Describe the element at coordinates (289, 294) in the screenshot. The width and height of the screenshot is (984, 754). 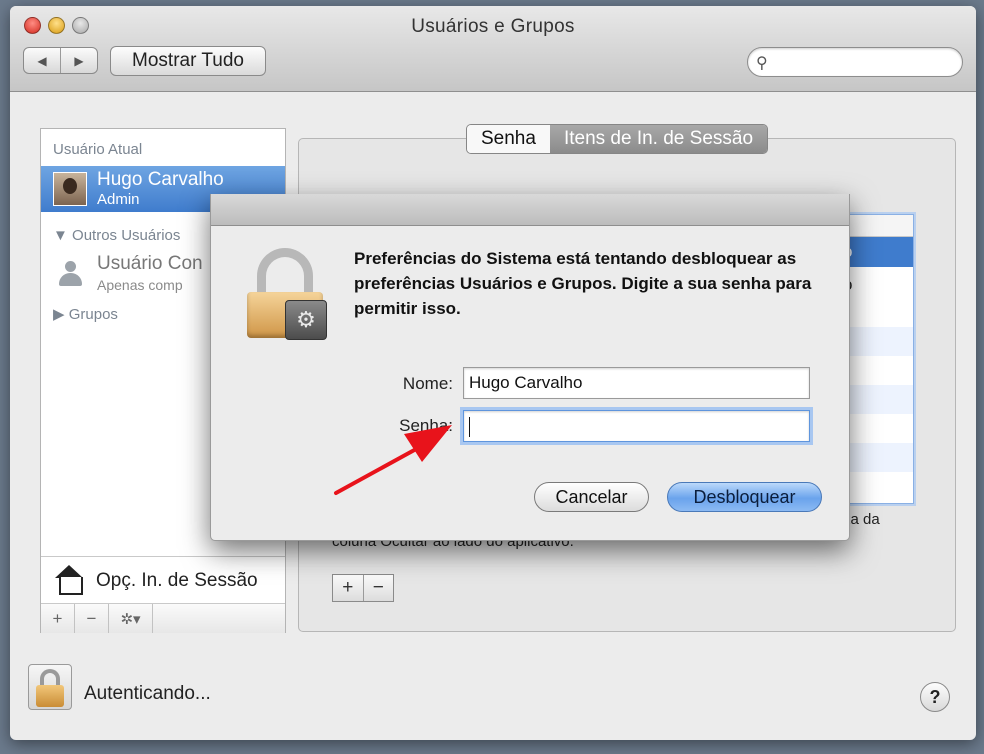
I see `padlock-icon: ⚙` at that location.